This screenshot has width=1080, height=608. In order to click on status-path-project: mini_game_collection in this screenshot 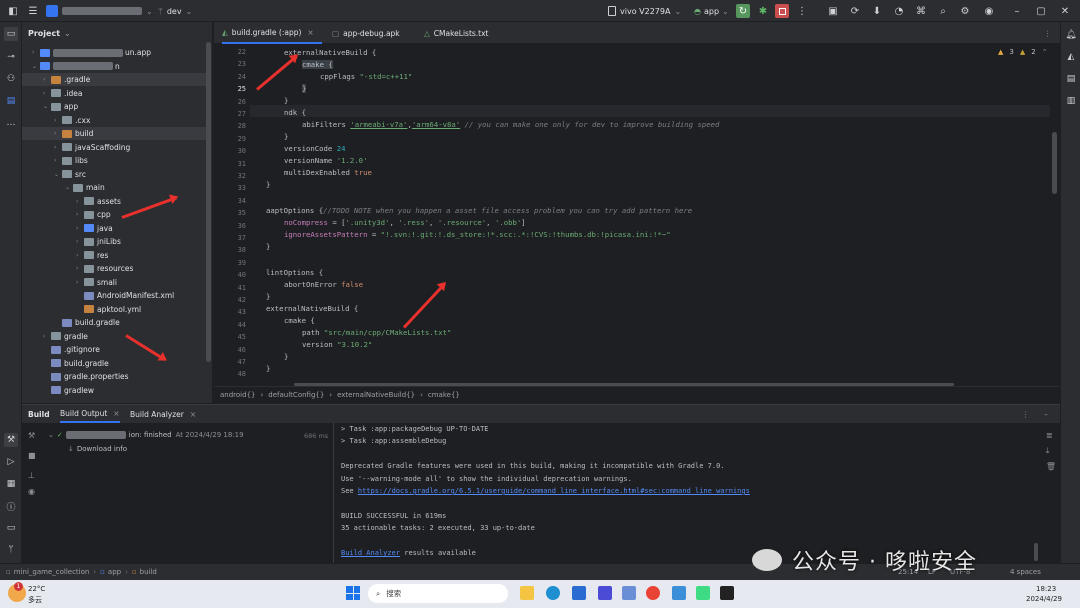, I will do `click(52, 572)`.